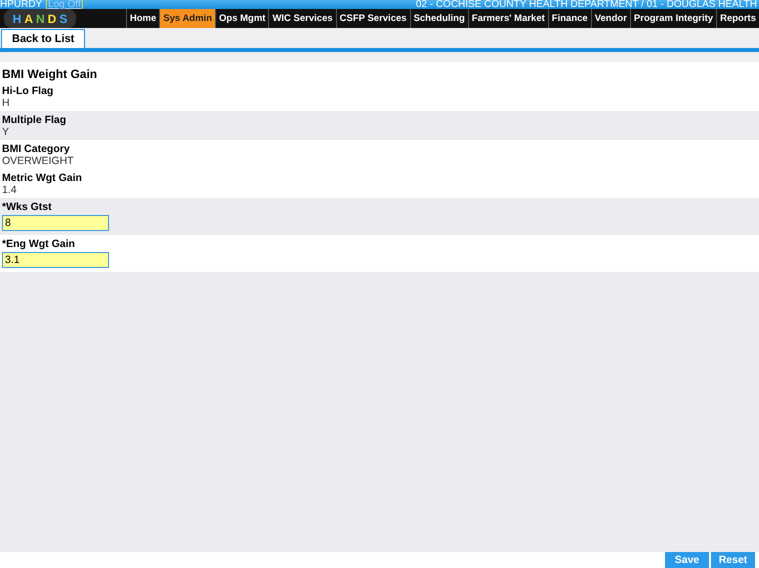  I want to click on back-to-list-tab: Back to List, so click(43, 38).